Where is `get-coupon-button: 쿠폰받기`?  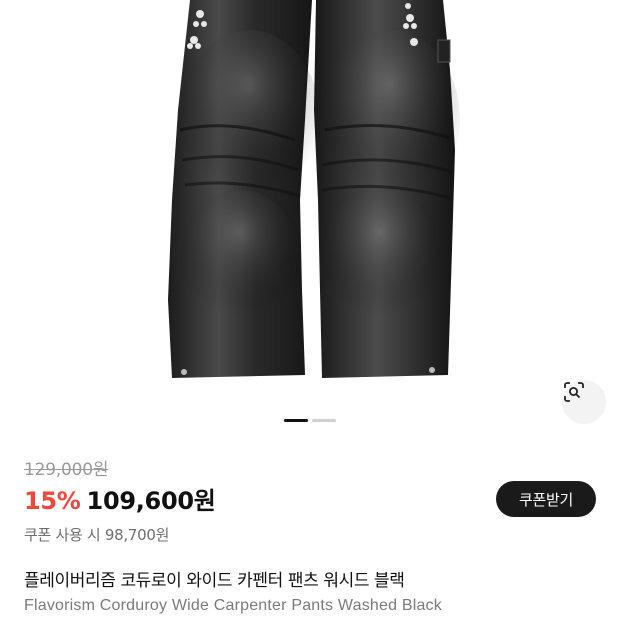
get-coupon-button: 쿠폰받기 is located at coordinates (546, 499).